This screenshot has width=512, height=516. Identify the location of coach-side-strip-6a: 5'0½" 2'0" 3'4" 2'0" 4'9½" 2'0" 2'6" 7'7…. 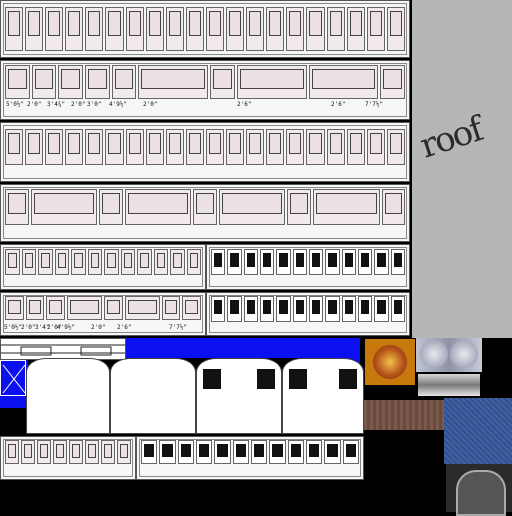
(103, 314).